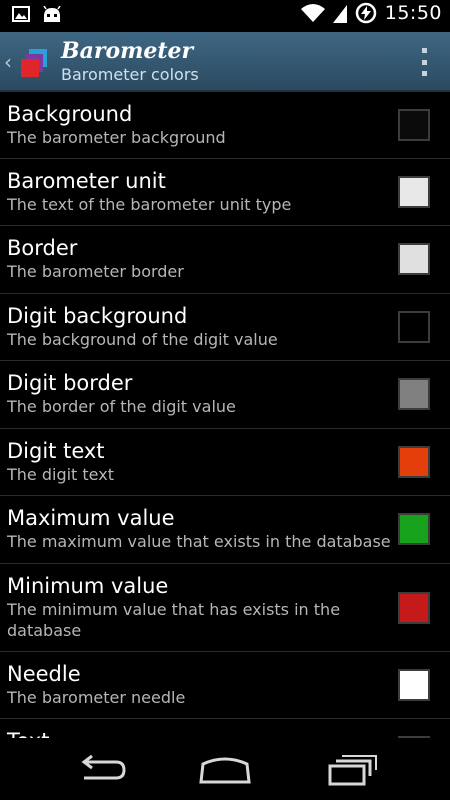  What do you see at coordinates (116, 137) in the screenshot?
I see `pref-summary: The barometer background` at bounding box center [116, 137].